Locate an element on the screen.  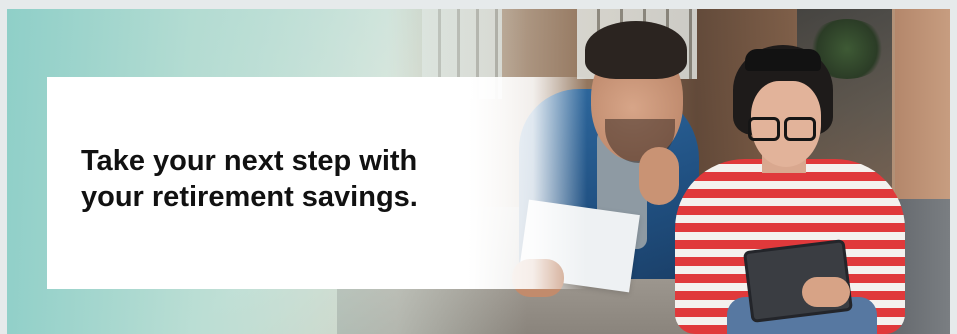
woman-headband is located at coordinates (783, 60).